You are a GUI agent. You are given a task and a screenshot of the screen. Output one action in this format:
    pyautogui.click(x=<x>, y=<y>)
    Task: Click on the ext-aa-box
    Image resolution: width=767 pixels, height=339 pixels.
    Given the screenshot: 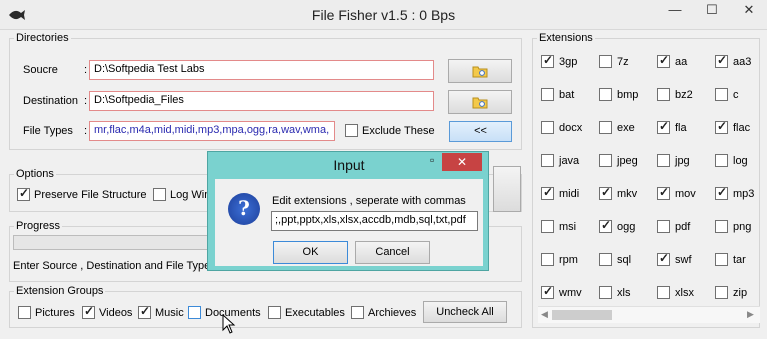 What is the action you would take?
    pyautogui.click(x=663, y=60)
    